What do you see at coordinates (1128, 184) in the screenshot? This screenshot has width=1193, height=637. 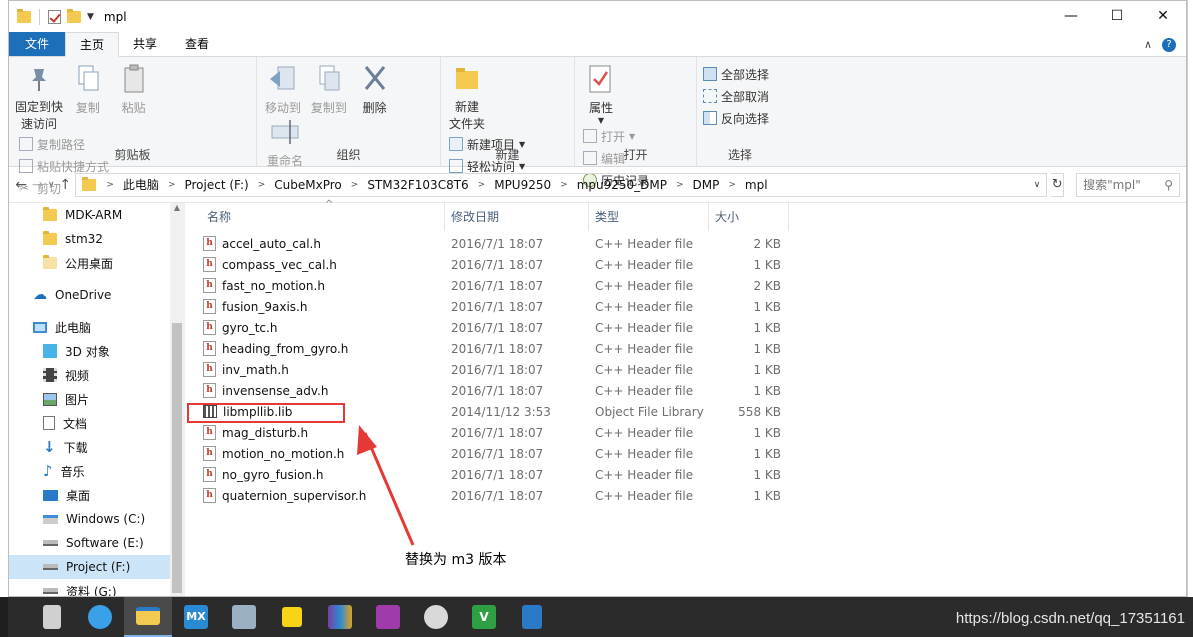 I see `search-input: 搜索"mpl" ⚲` at bounding box center [1128, 184].